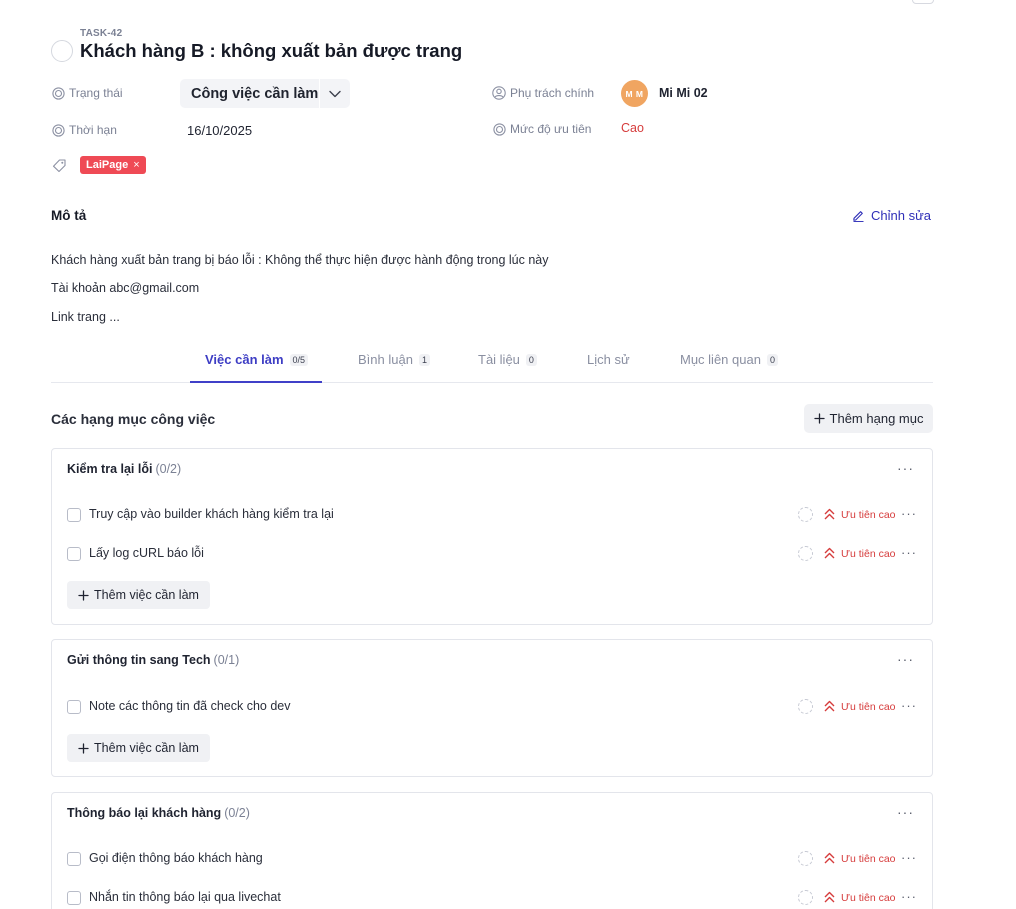 Image resolution: width=1016 pixels, height=909 pixels. Describe the element at coordinates (107, 165) in the screenshot. I see `tag-label: LaiPage` at that location.